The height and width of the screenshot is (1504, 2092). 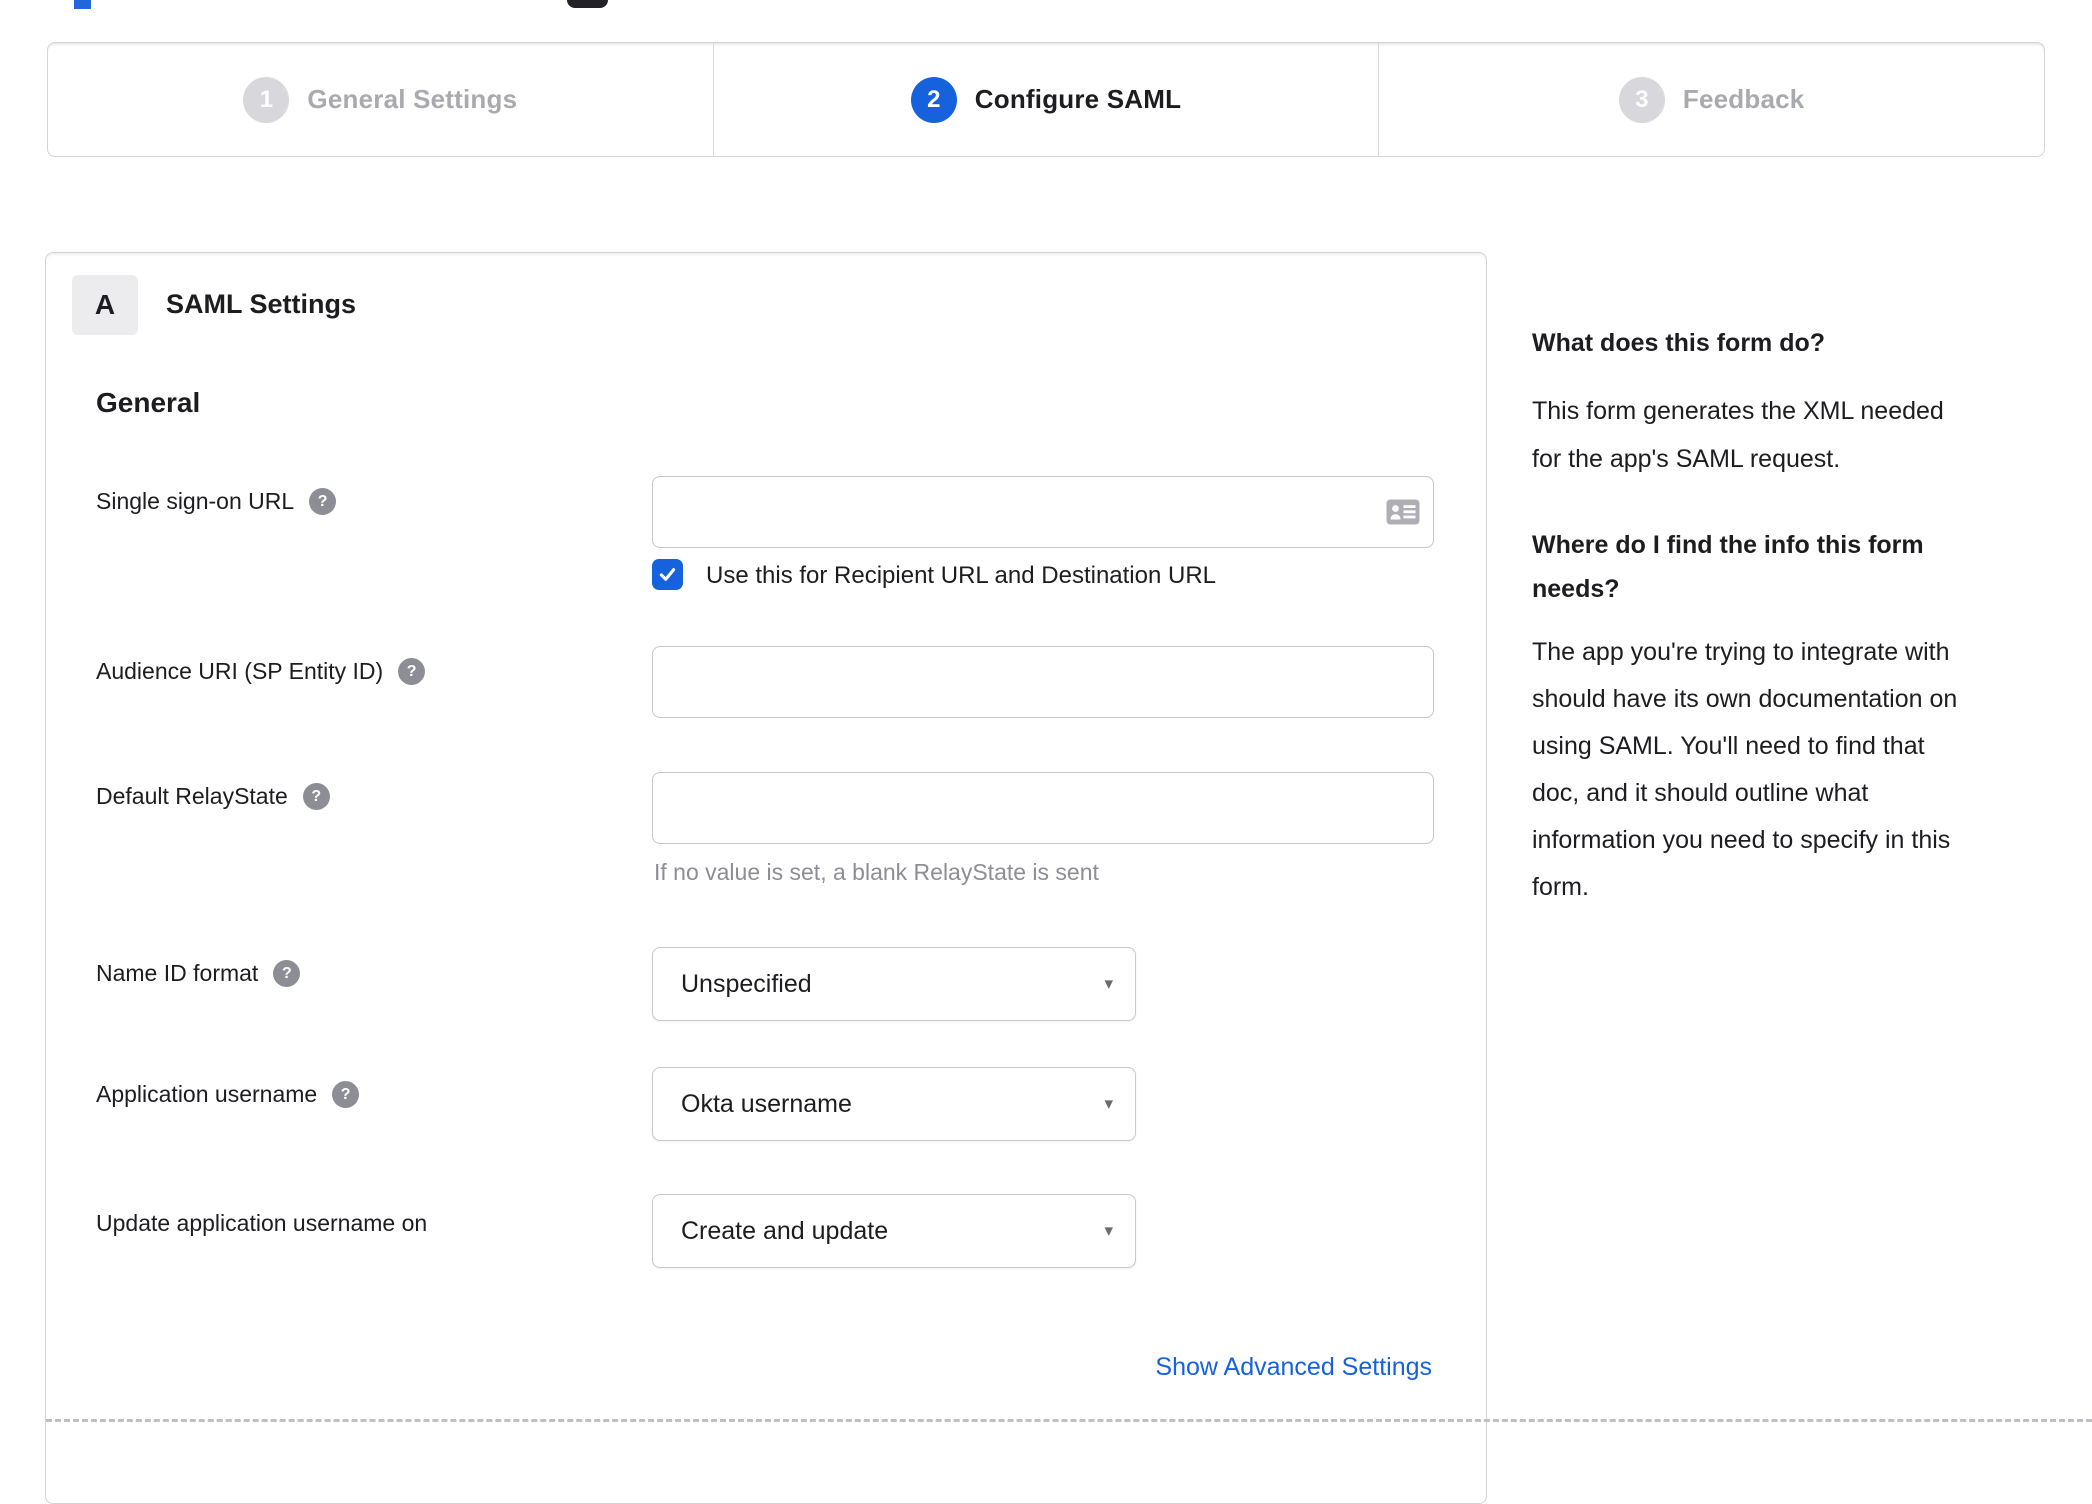 I want to click on application-username-select: Okta username ▾, so click(x=894, y=1104).